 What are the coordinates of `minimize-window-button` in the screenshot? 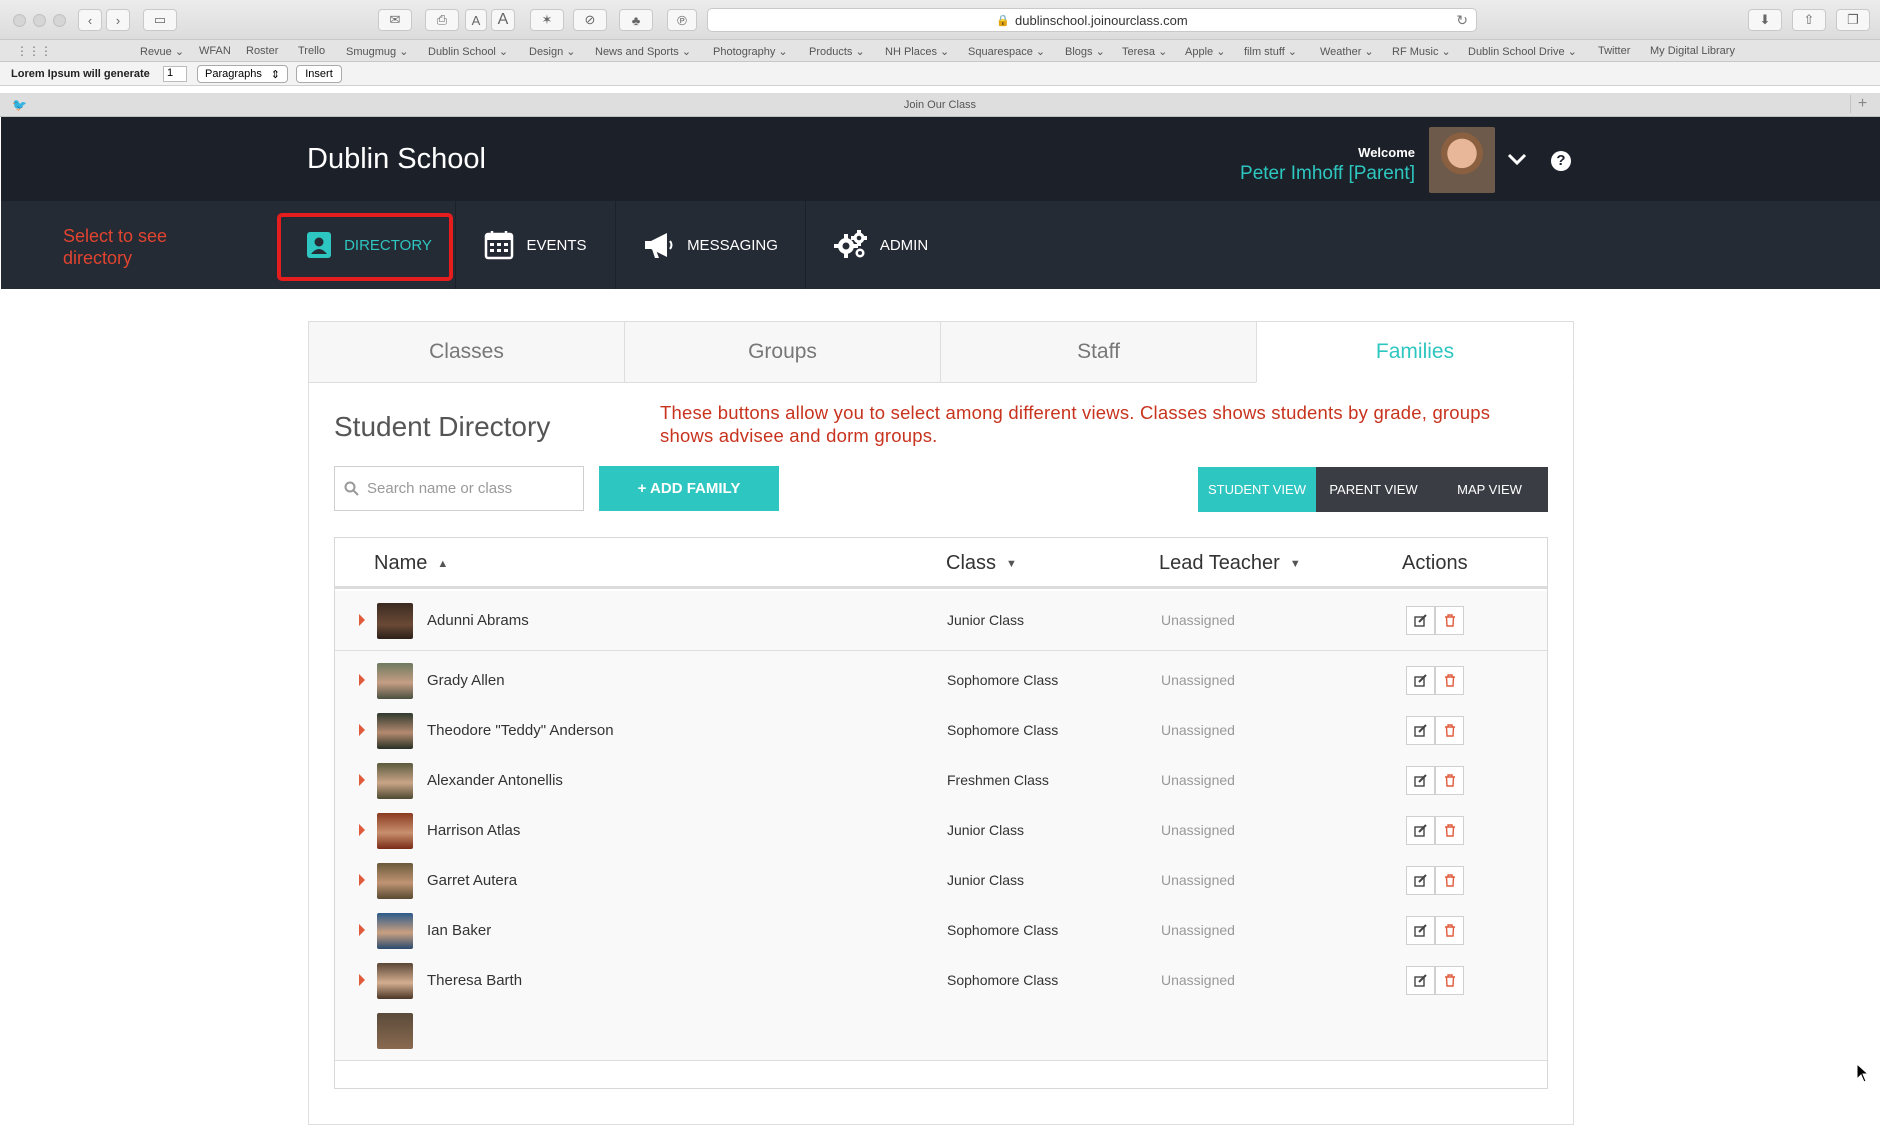 It's located at (39, 20).